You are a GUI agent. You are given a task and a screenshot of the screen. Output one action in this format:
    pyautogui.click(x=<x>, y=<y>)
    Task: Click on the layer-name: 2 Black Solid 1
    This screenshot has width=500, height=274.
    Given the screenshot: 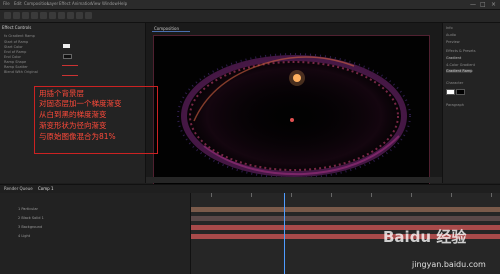 What is the action you would take?
    pyautogui.click(x=31, y=218)
    